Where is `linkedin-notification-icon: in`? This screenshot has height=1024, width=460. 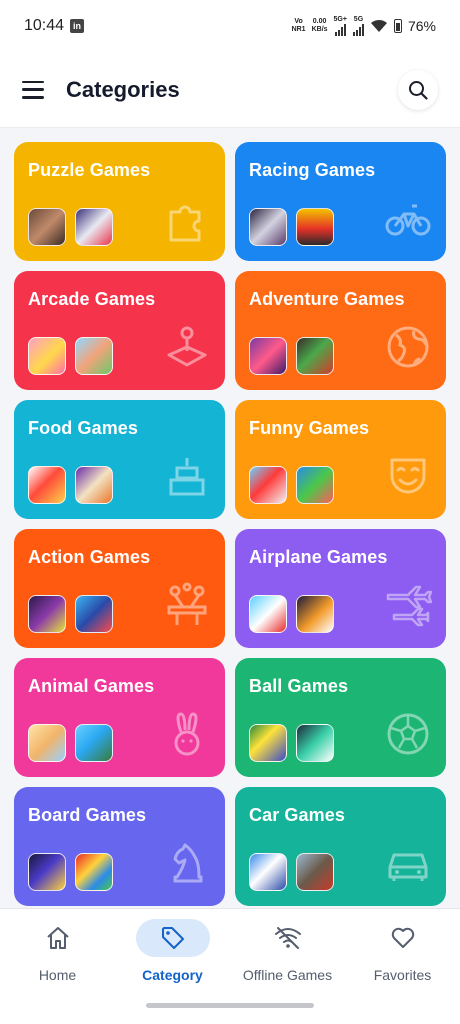 linkedin-notification-icon: in is located at coordinates (77, 26).